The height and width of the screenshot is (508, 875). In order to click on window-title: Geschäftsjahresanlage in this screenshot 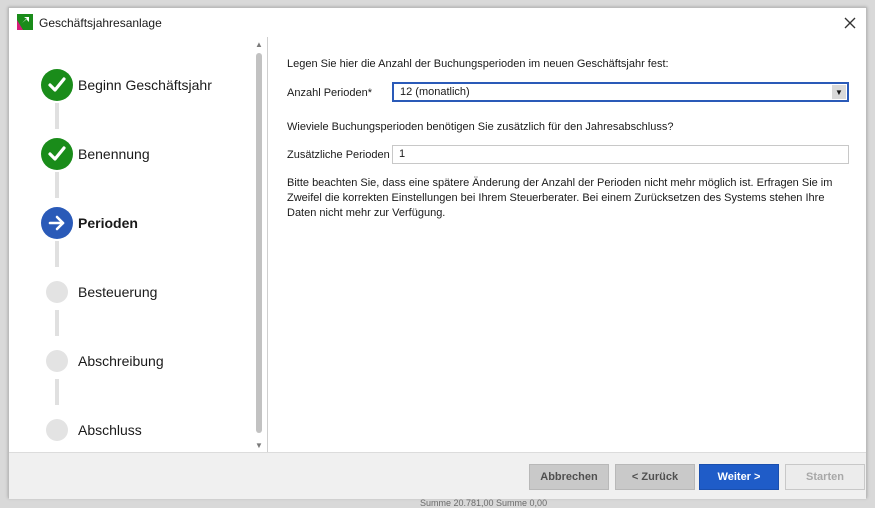, I will do `click(100, 23)`.